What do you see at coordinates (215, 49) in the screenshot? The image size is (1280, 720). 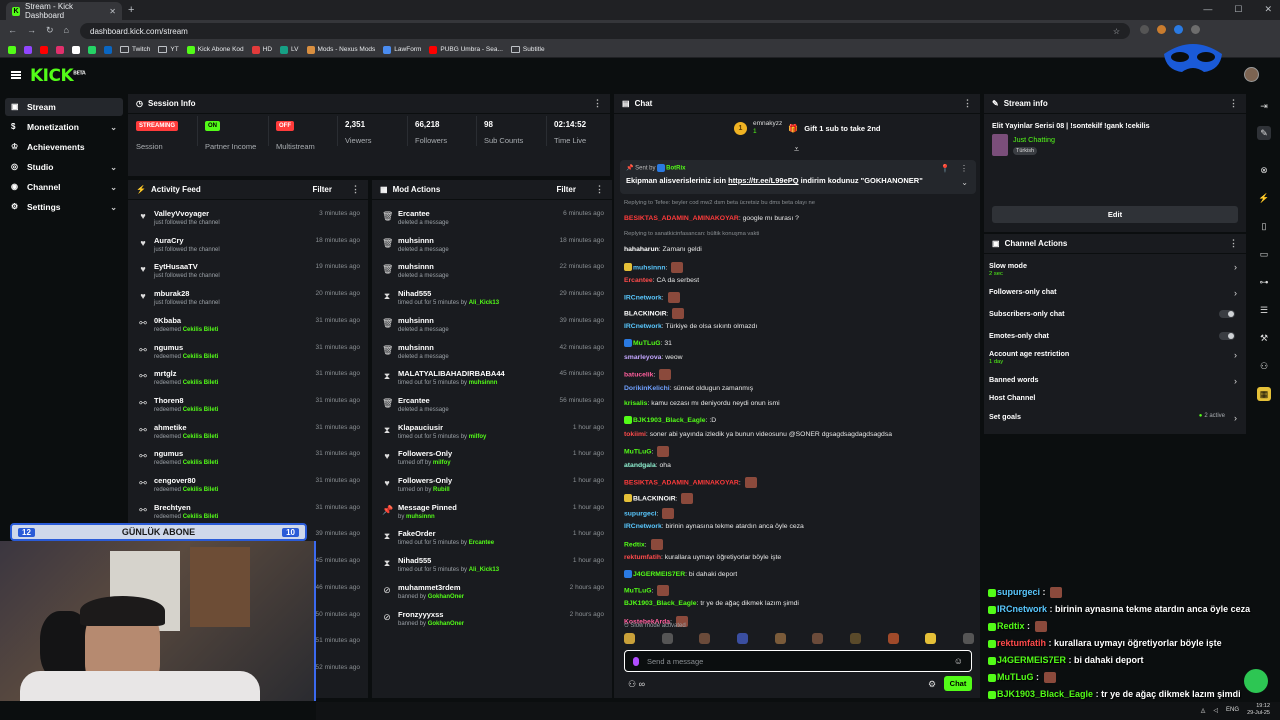 I see `bookmark-kick-abone: Kick Abone Kod` at bounding box center [215, 49].